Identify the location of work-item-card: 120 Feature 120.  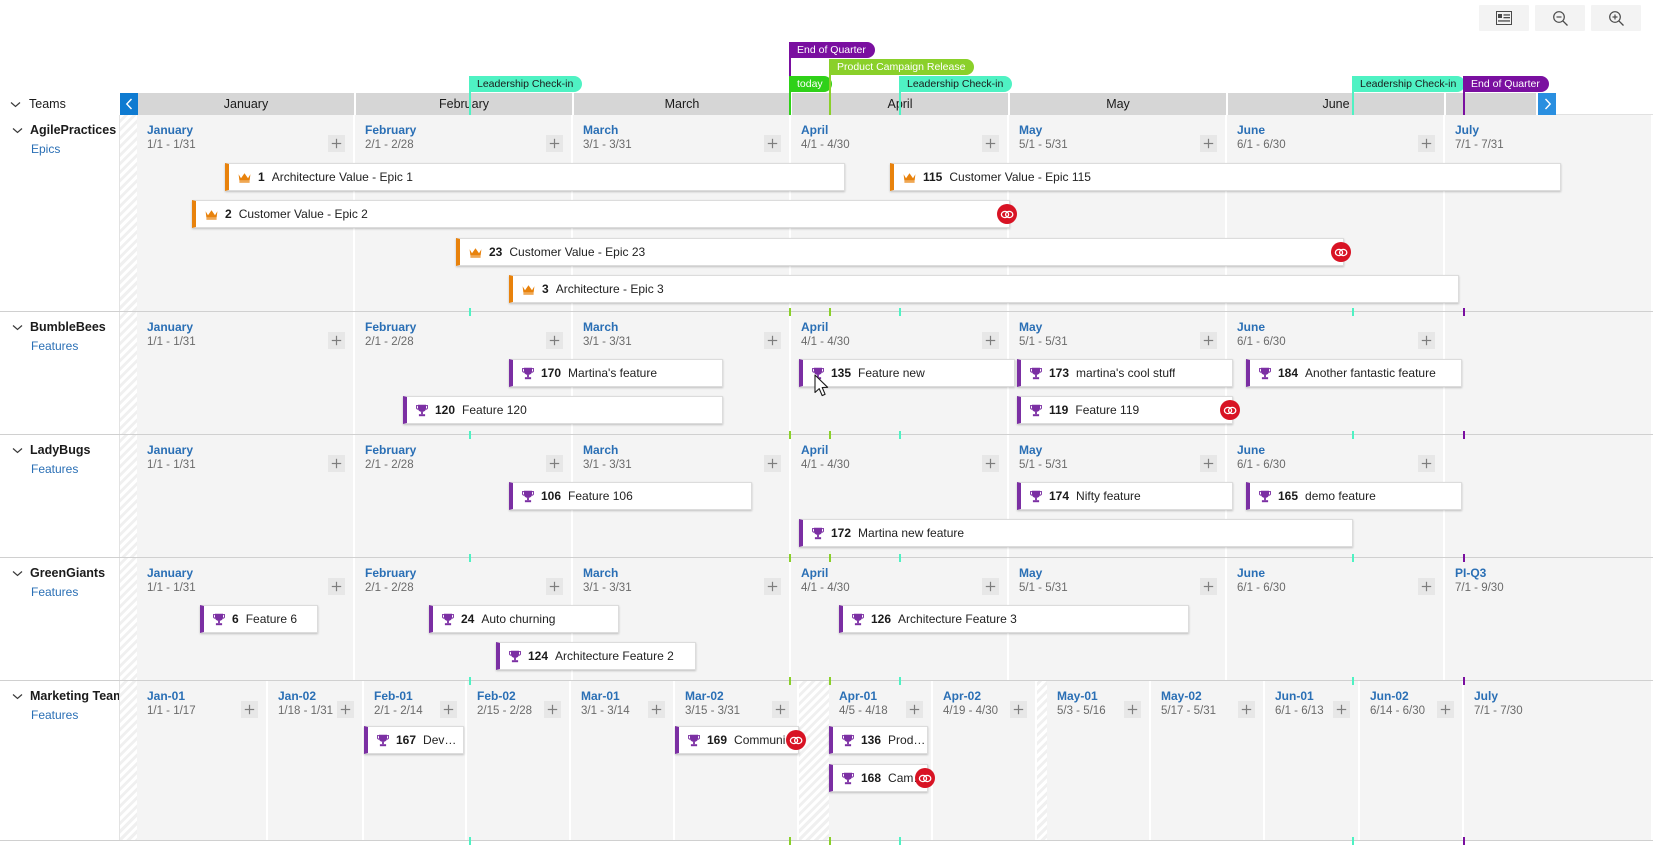
(563, 410).